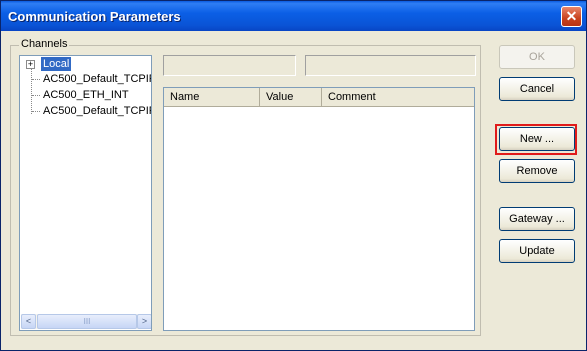 This screenshot has width=587, height=351. I want to click on grip-icon: III, so click(87, 321).